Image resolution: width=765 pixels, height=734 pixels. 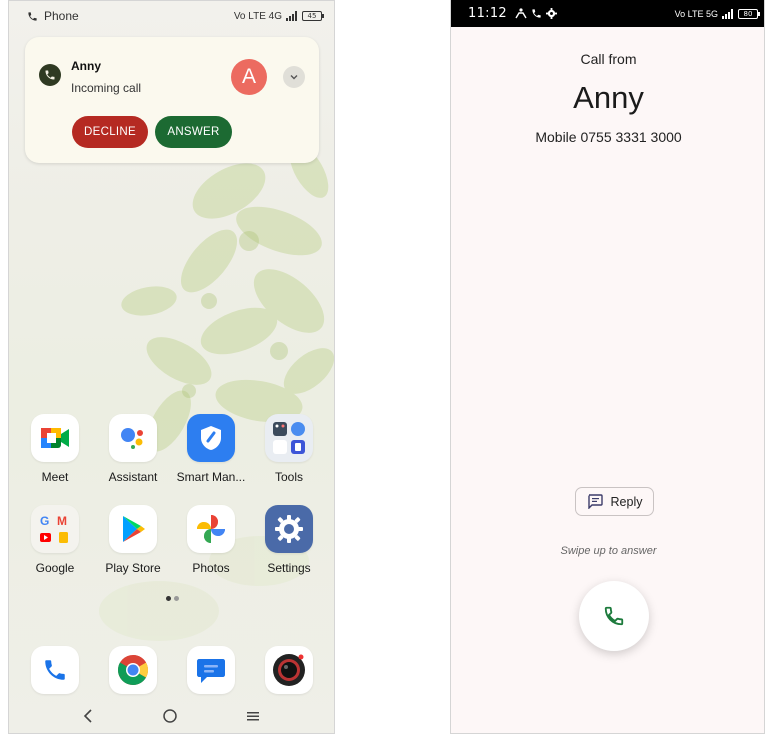 I want to click on app-tools-folder: Tools, so click(x=289, y=449).